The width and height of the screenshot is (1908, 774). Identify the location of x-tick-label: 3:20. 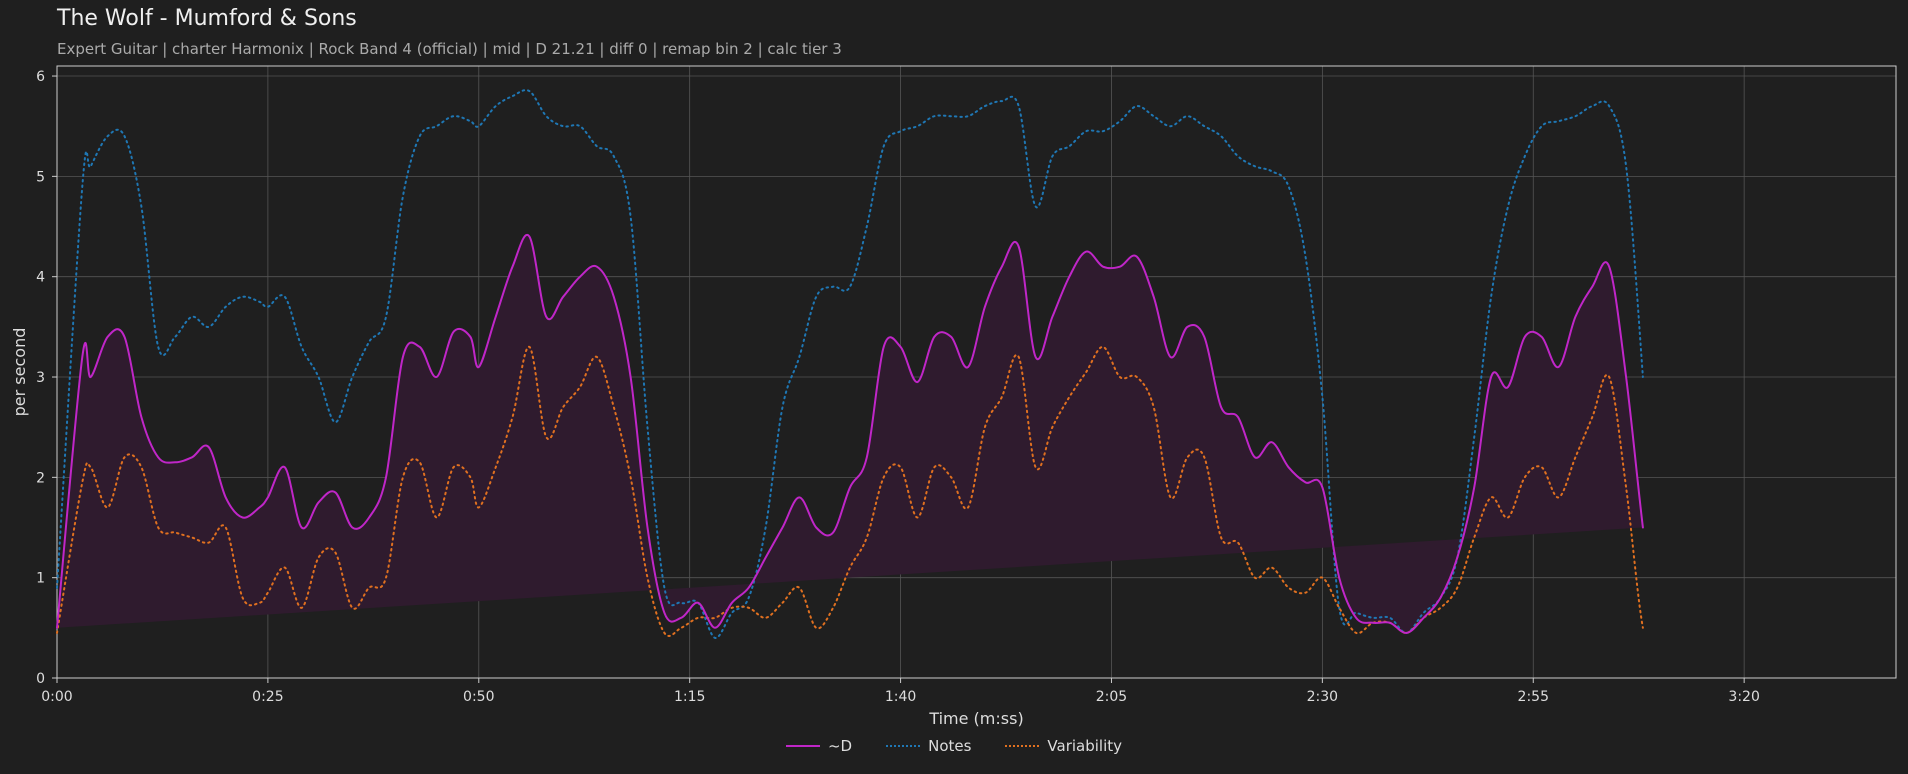
(1743, 697).